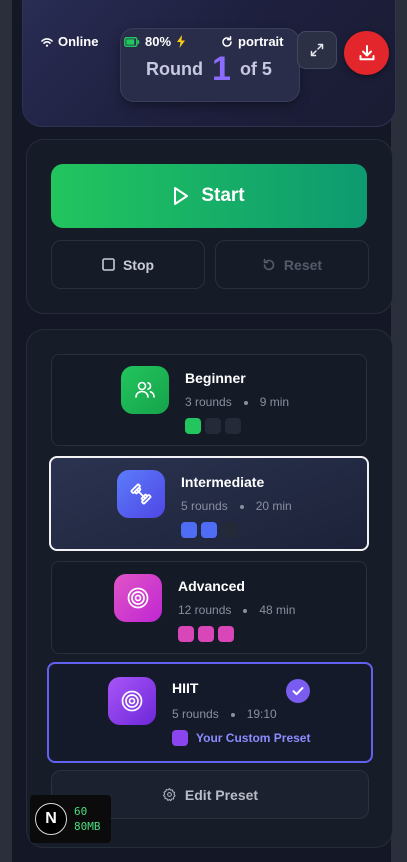  I want to click on reset-button: Reset, so click(292, 264).